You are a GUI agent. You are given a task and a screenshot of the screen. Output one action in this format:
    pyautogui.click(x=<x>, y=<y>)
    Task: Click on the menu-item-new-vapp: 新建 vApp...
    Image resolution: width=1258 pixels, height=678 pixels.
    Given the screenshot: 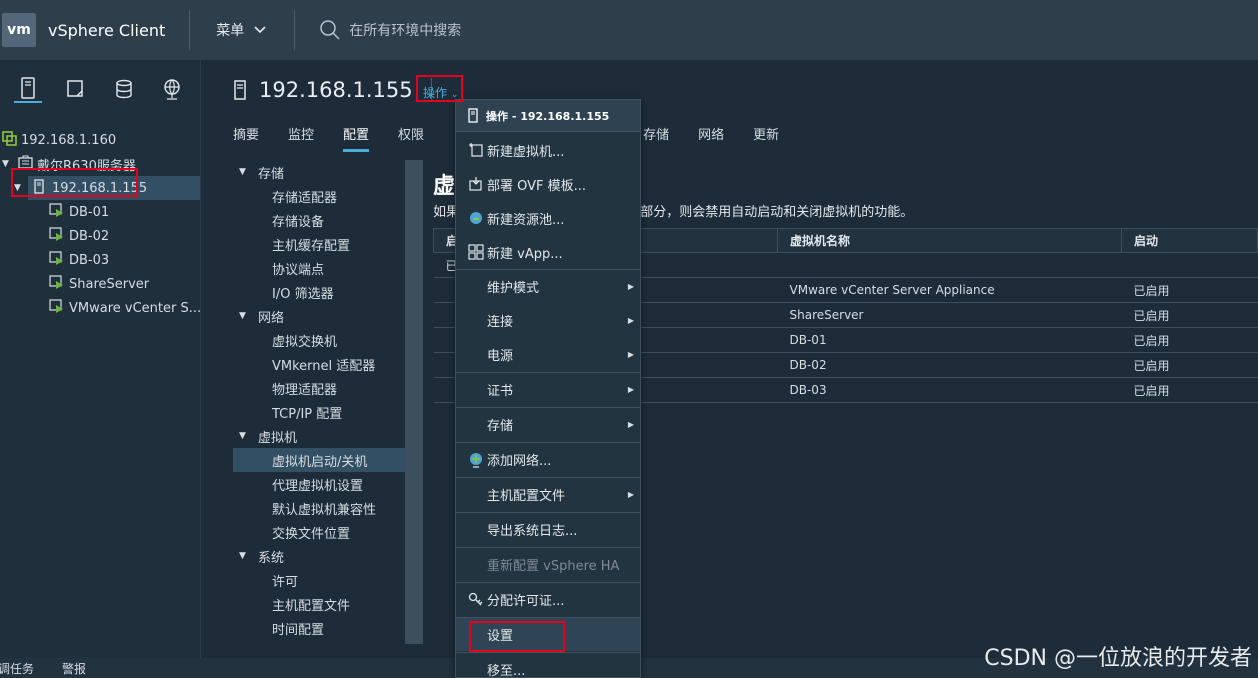 What is the action you would take?
    pyautogui.click(x=548, y=252)
    